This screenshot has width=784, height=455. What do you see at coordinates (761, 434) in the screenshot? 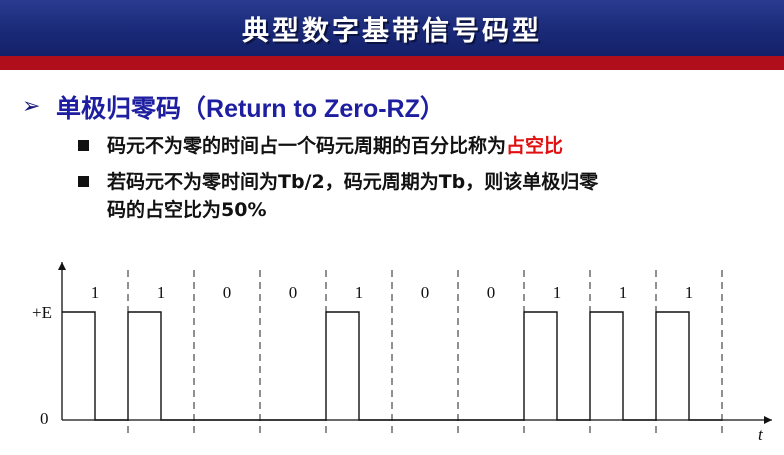
I see `time-axis-label: t` at bounding box center [761, 434].